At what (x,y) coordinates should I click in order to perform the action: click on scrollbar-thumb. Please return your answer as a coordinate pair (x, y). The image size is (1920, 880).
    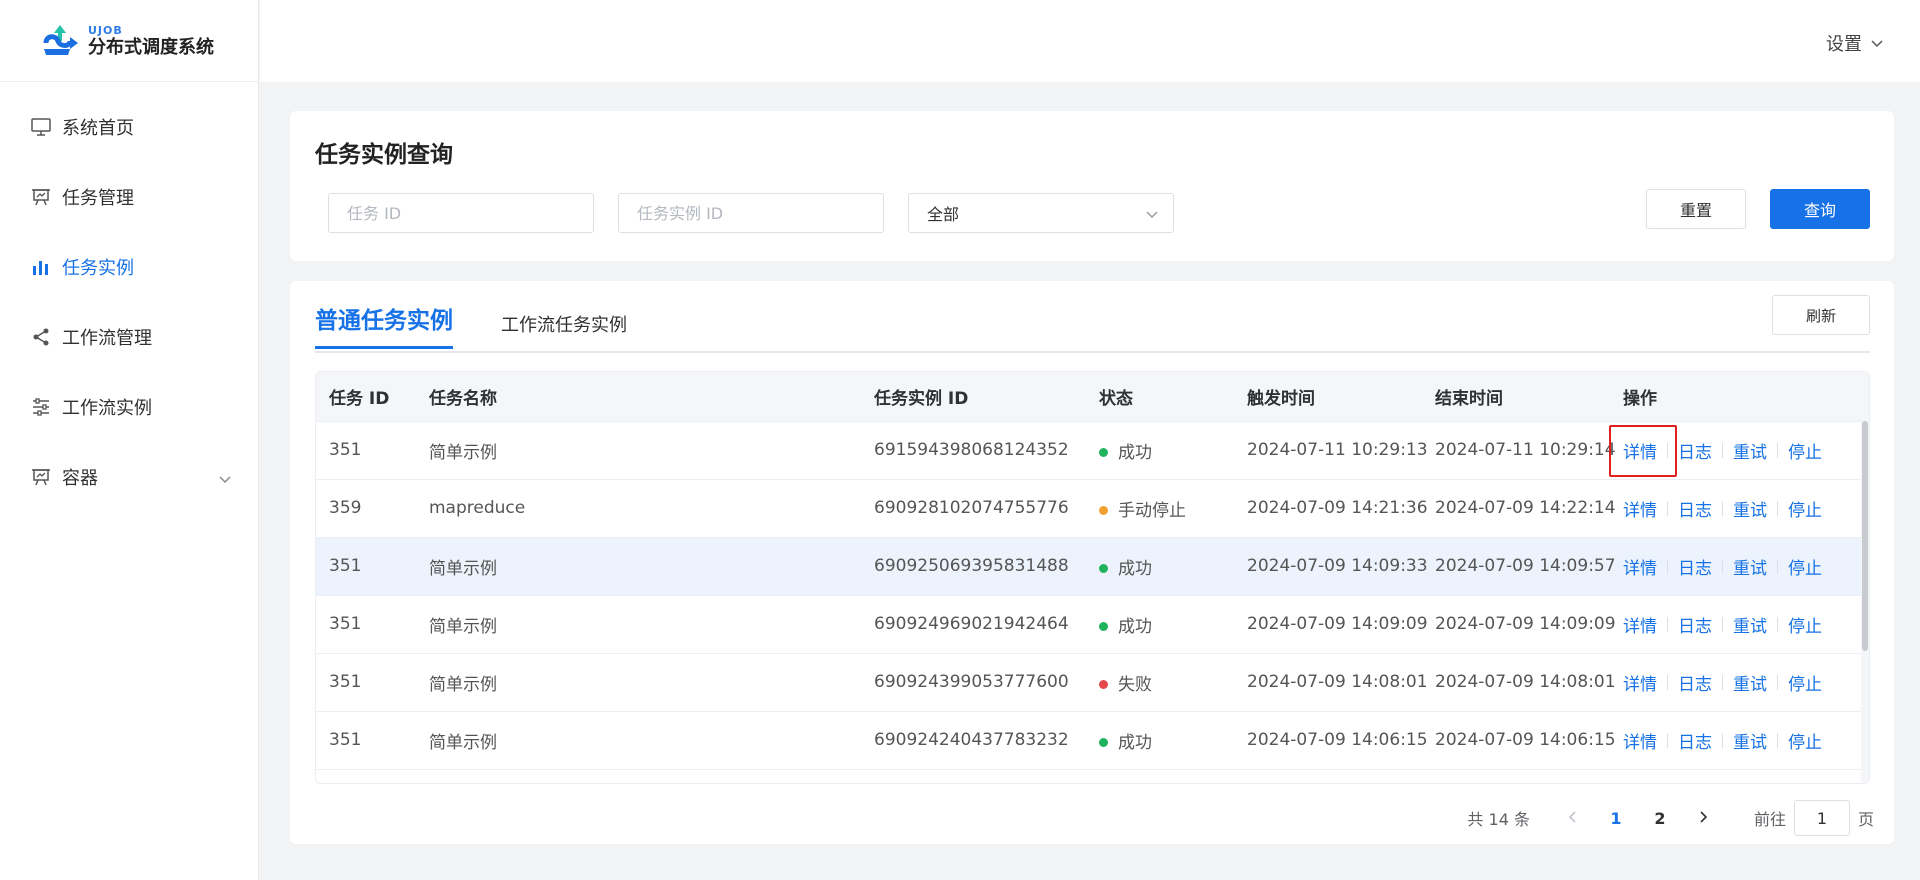
    Looking at the image, I should click on (1865, 536).